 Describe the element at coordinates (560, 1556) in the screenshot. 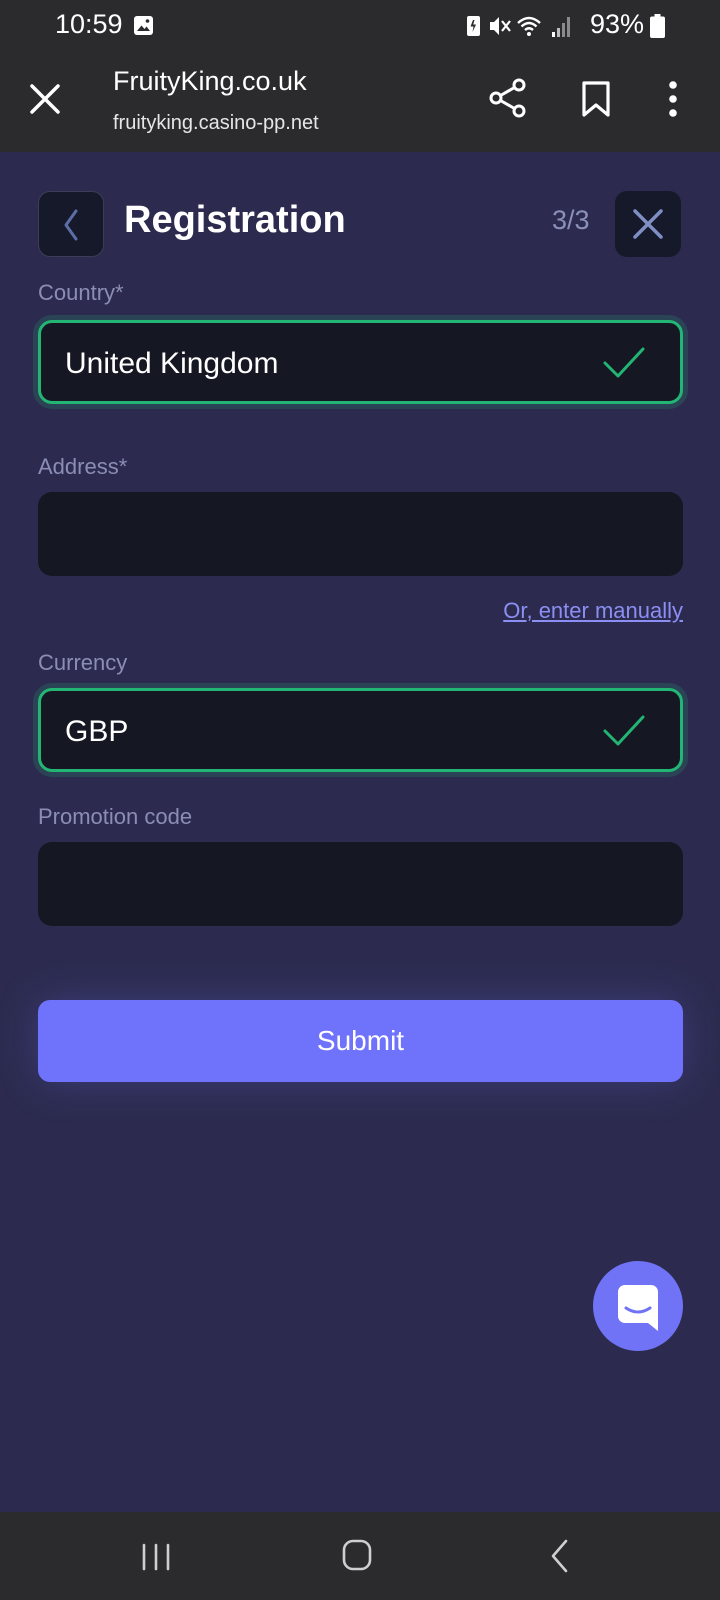

I see `back-icon` at that location.